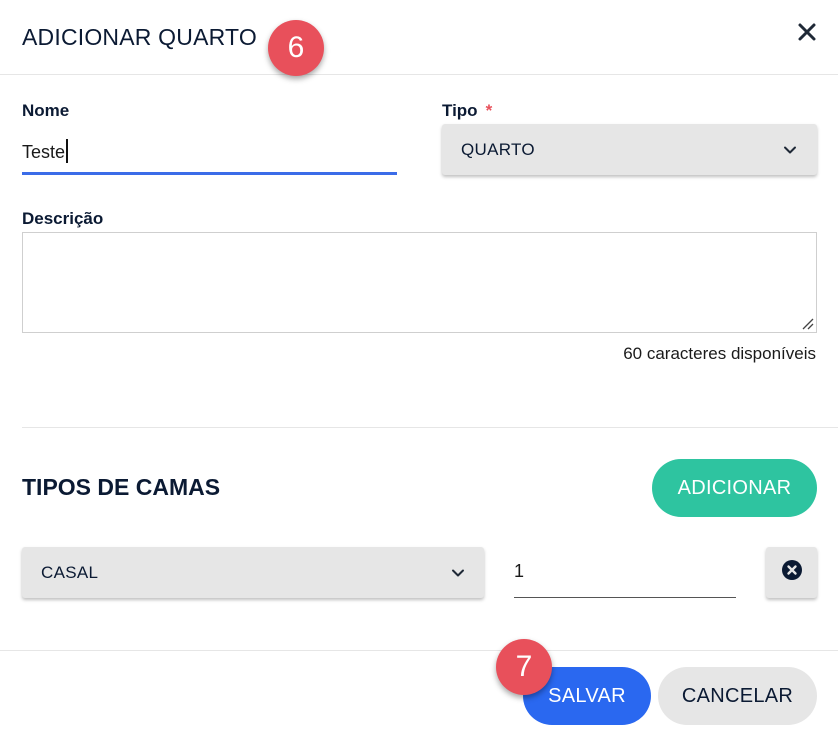 This screenshot has height=738, width=838. What do you see at coordinates (419, 282) in the screenshot?
I see `description-textarea` at bounding box center [419, 282].